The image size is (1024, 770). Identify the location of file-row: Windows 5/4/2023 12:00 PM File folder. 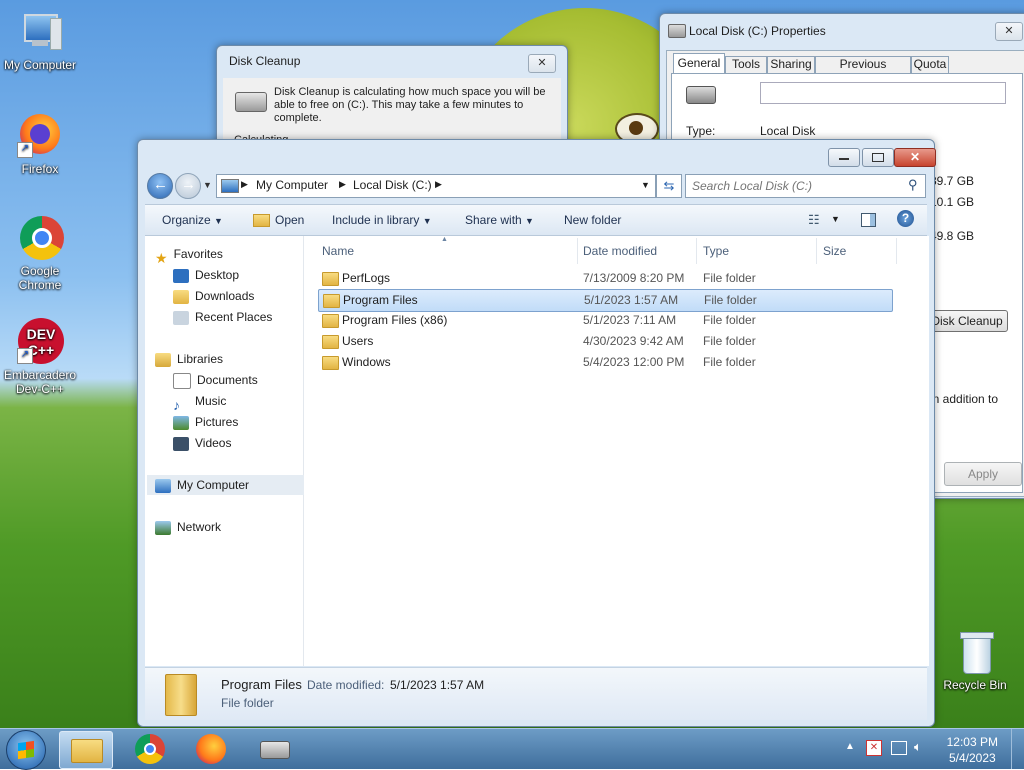
(604, 362).